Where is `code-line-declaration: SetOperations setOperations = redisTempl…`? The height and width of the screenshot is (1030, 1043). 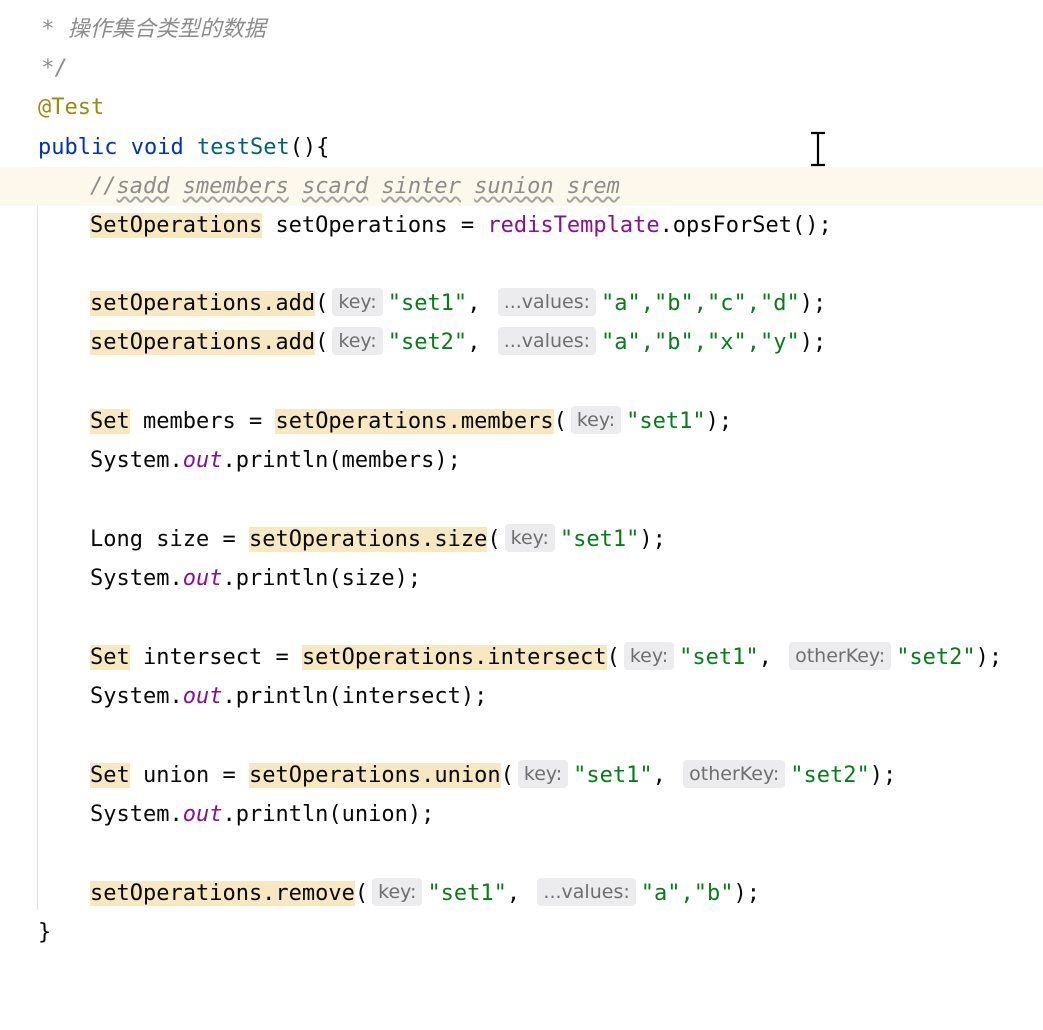 code-line-declaration: SetOperations setOperations = redisTempl… is located at coordinates (521, 225).